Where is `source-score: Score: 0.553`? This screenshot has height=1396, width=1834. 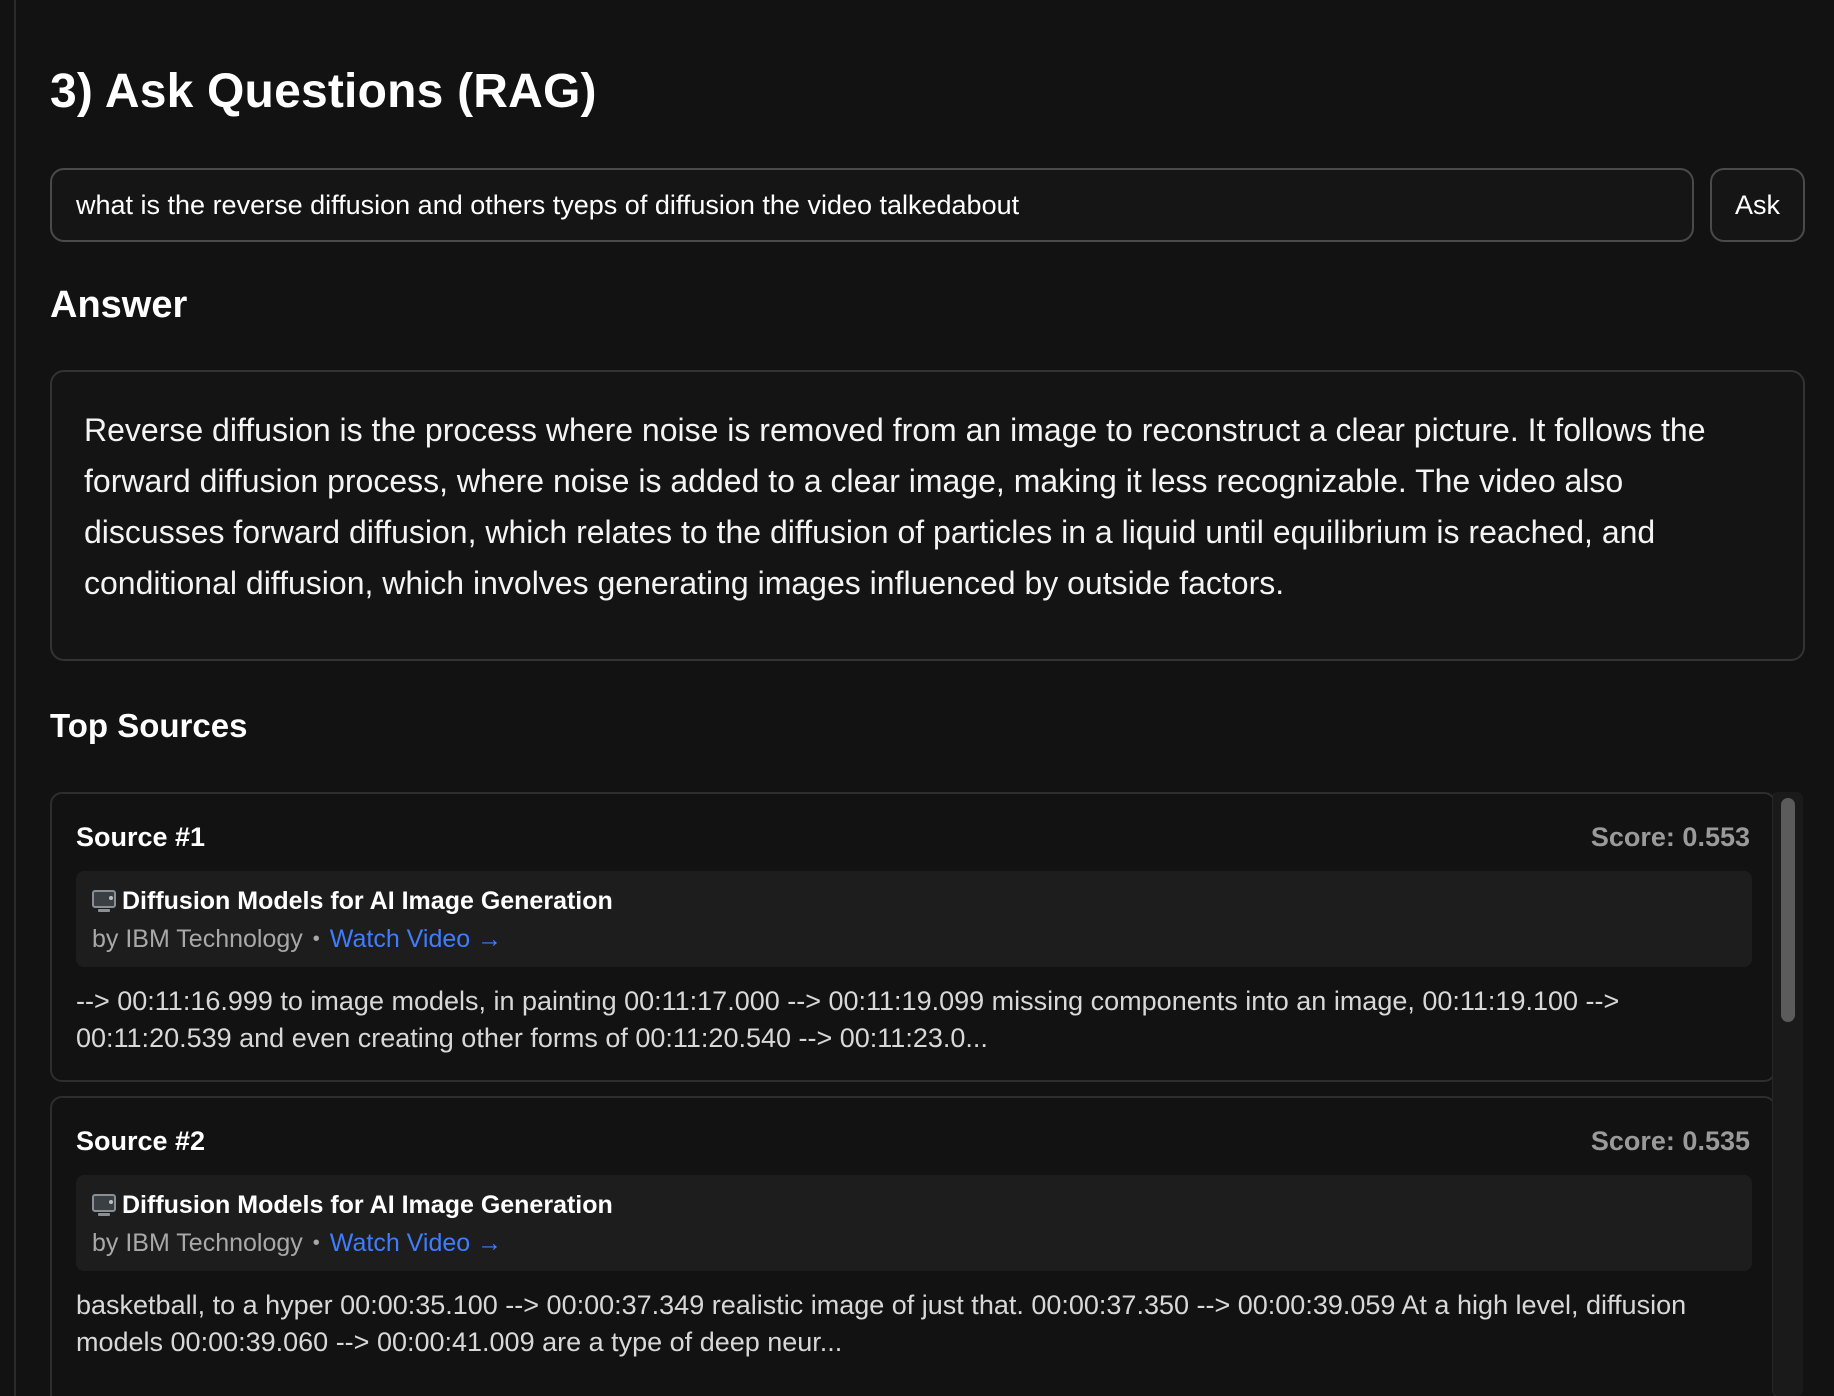
source-score: Score: 0.553 is located at coordinates (1670, 837).